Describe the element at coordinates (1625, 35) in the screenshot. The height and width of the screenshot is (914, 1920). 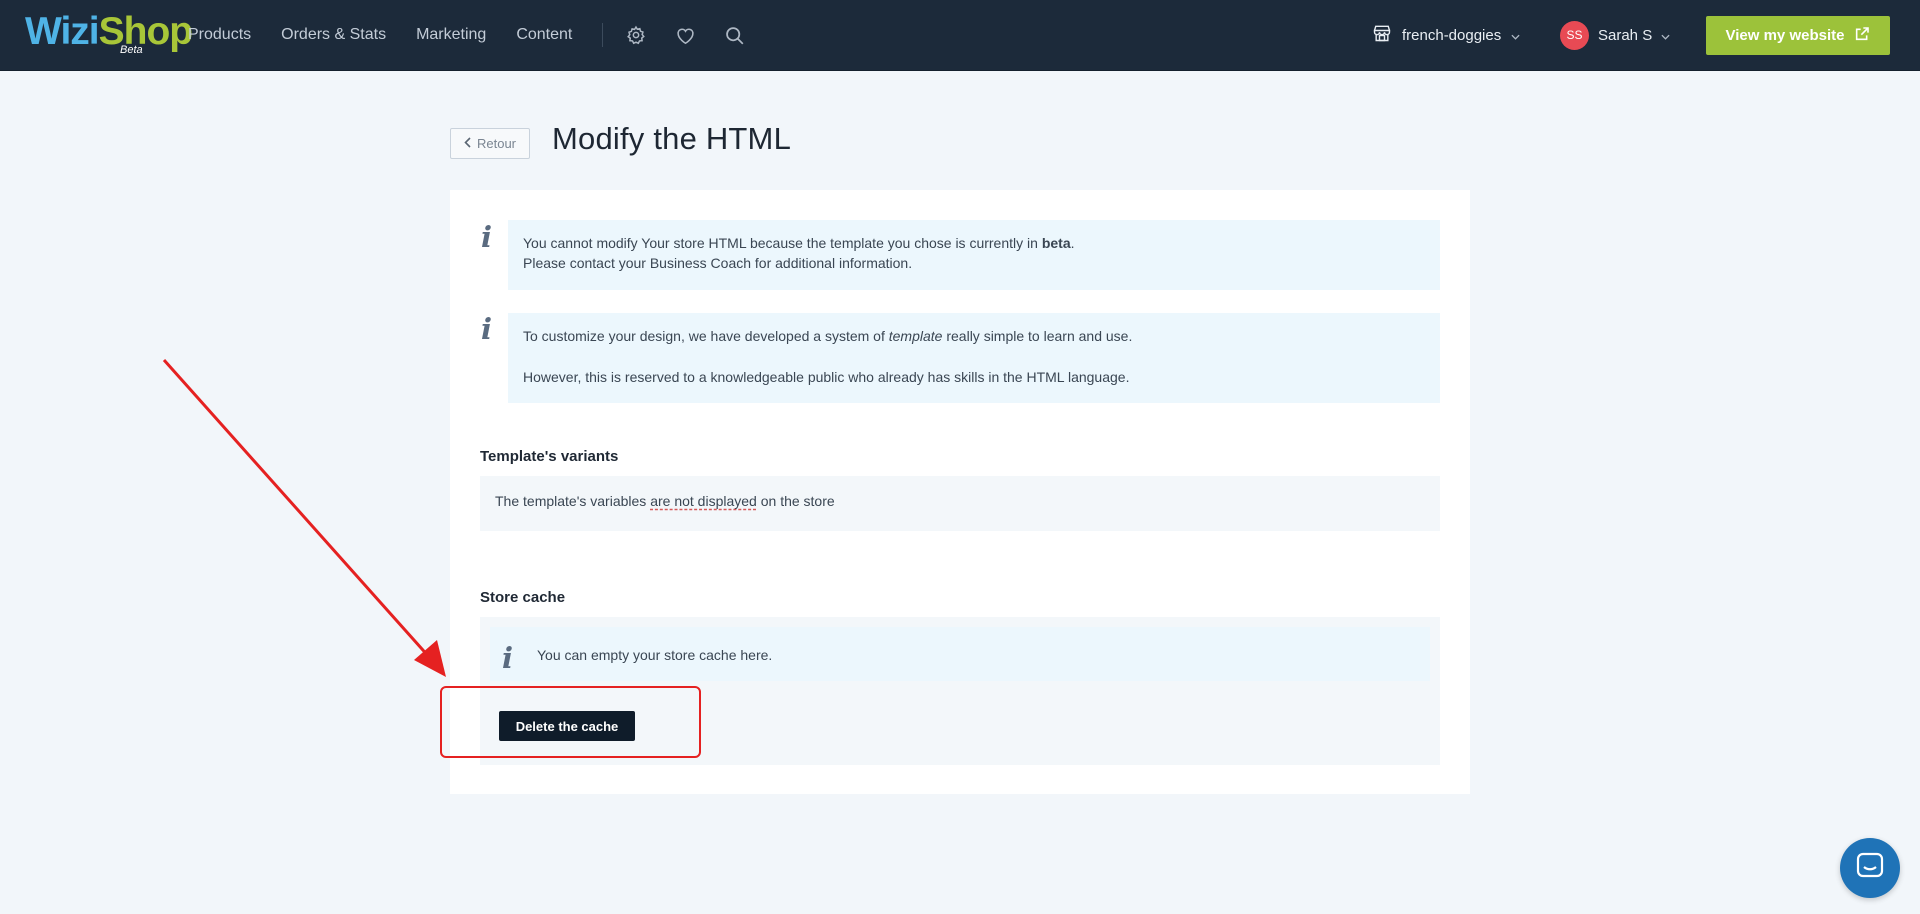
I see `user-name: Sarah S` at that location.